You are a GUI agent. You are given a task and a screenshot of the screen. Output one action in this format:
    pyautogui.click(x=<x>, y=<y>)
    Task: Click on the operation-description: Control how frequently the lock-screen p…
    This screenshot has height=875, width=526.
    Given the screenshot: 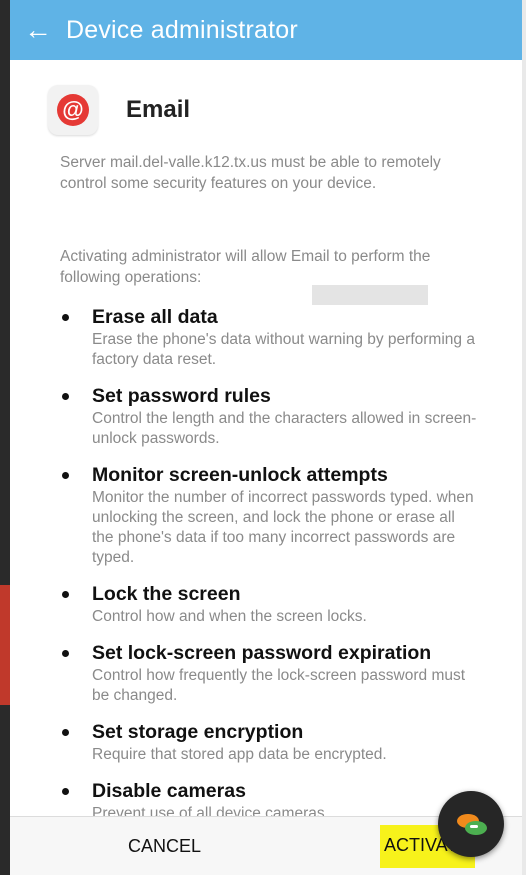 What is the action you would take?
    pyautogui.click(x=279, y=685)
    